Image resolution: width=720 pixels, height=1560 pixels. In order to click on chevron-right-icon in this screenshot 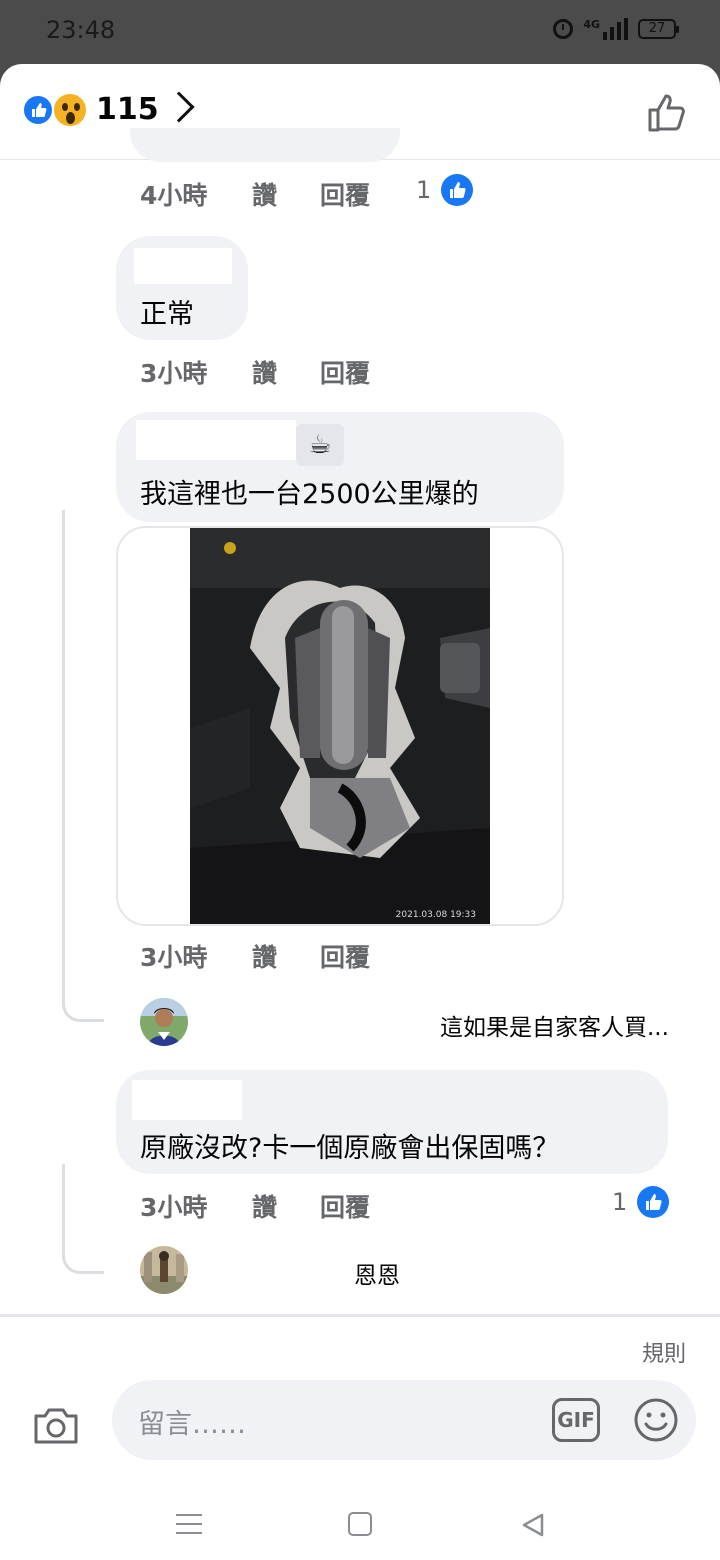, I will do `click(179, 107)`.